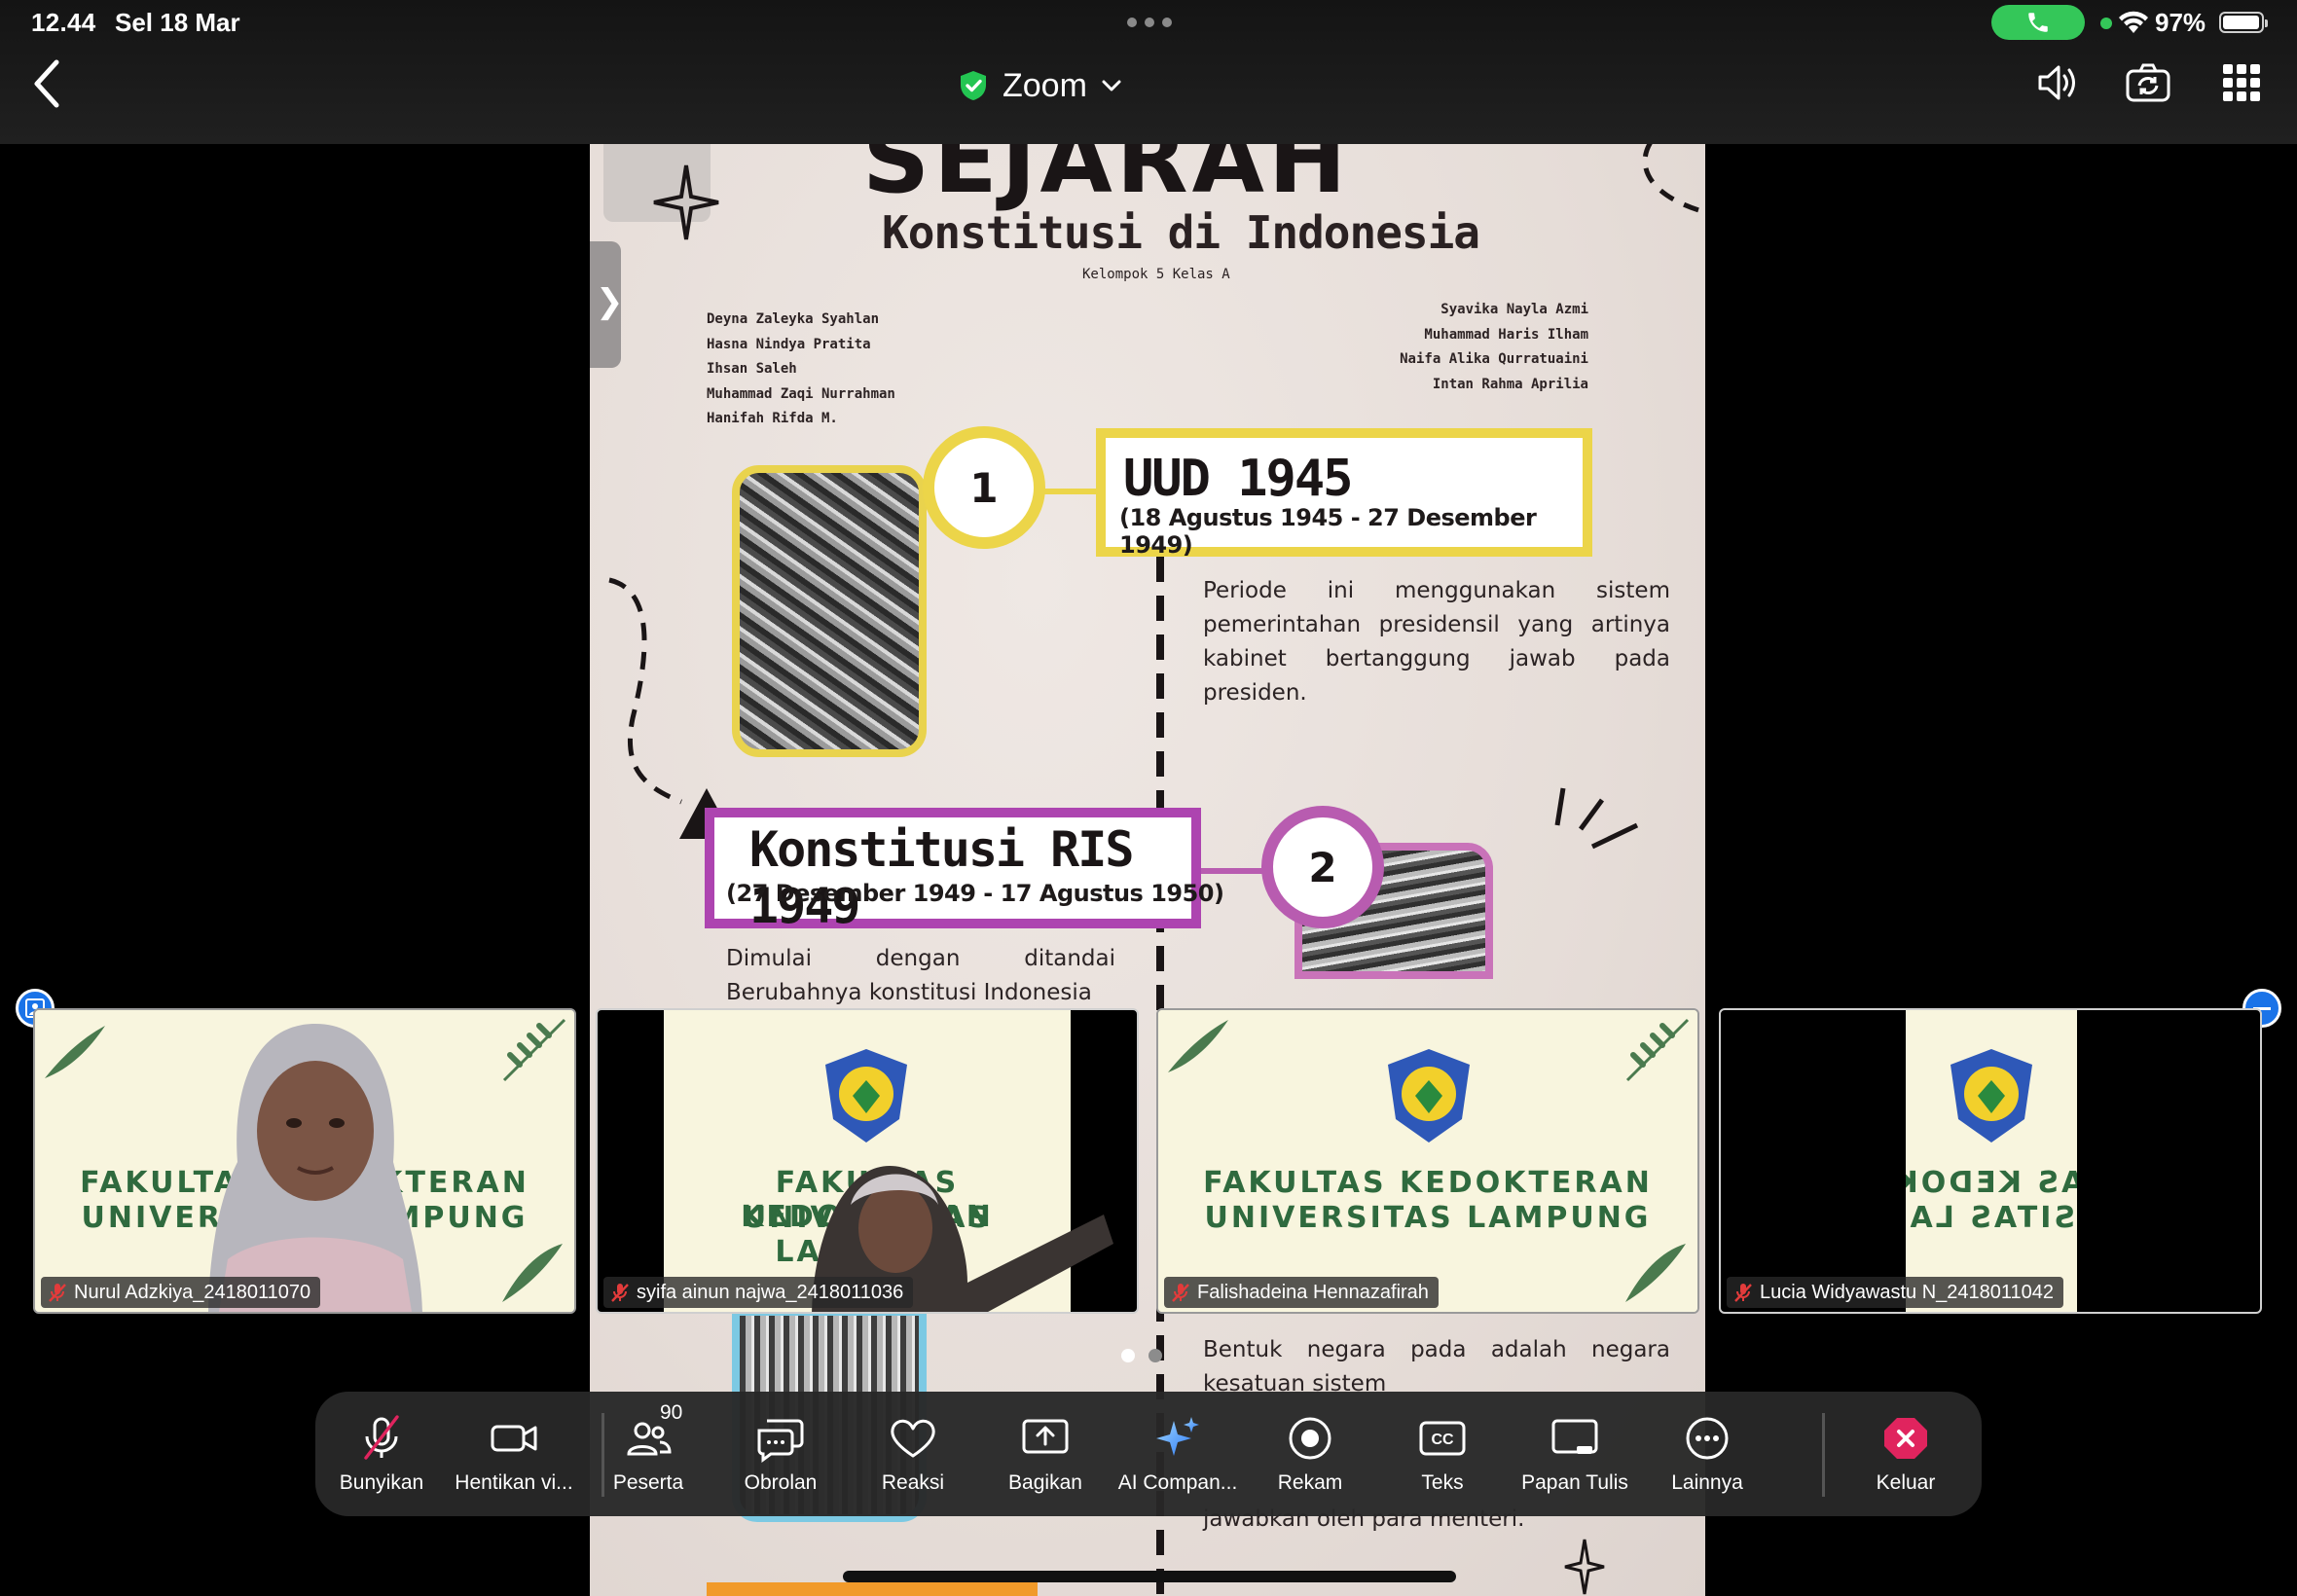 The image size is (2297, 1596). I want to click on svg-text: CC, so click(1442, 1440).